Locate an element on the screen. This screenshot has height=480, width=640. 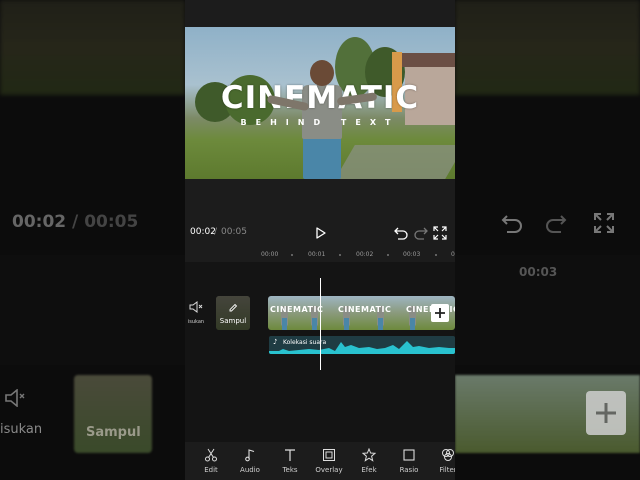
video-preview: CINEMATIC BEHIND TEXT is located at coordinates (320, 103).